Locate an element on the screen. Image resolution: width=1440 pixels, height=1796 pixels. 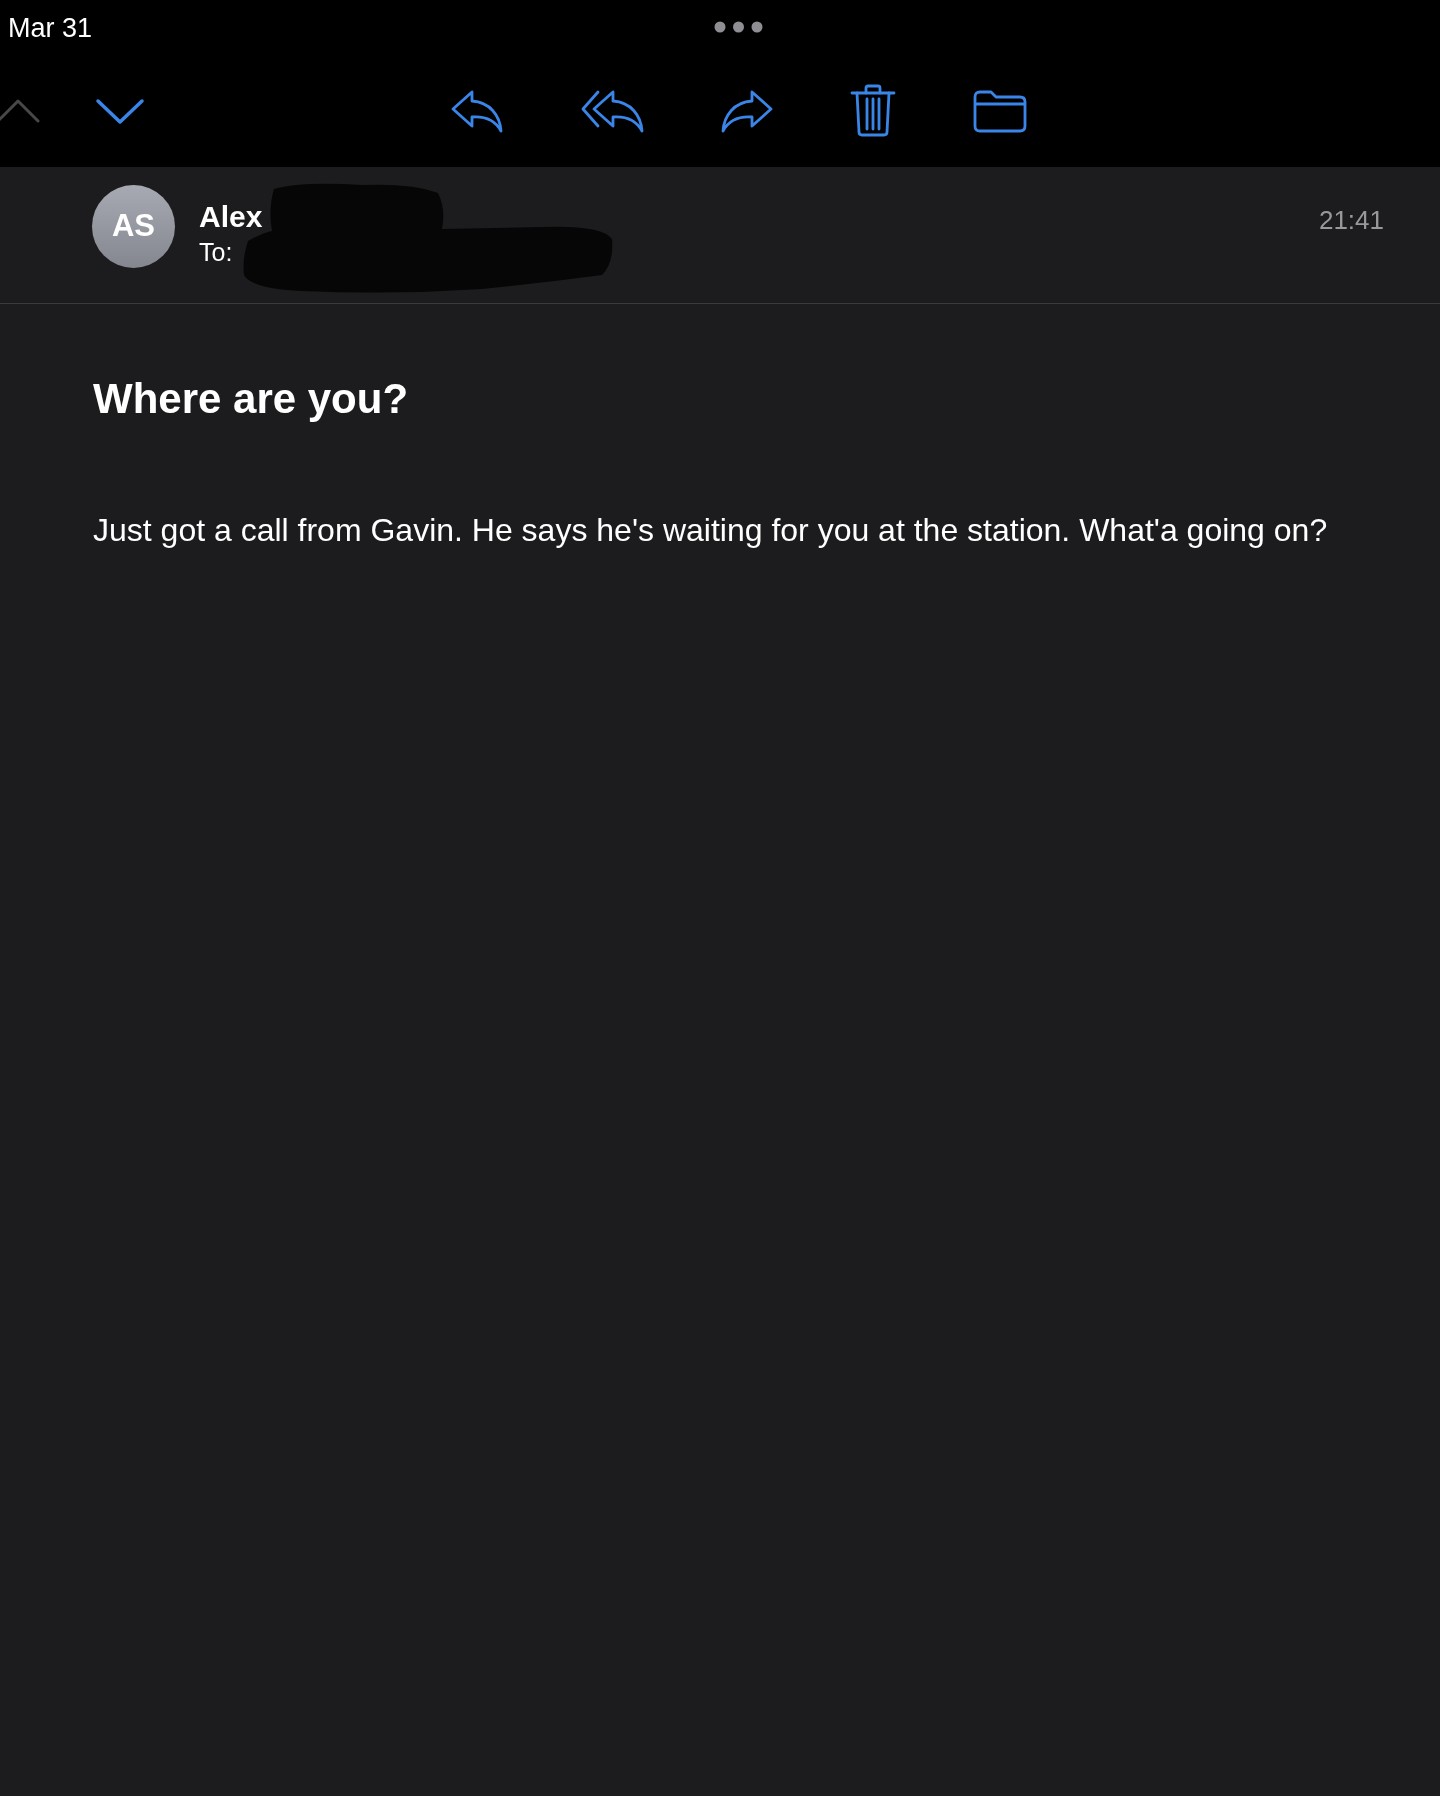
message-subject: Where are you? is located at coordinates (251, 399).